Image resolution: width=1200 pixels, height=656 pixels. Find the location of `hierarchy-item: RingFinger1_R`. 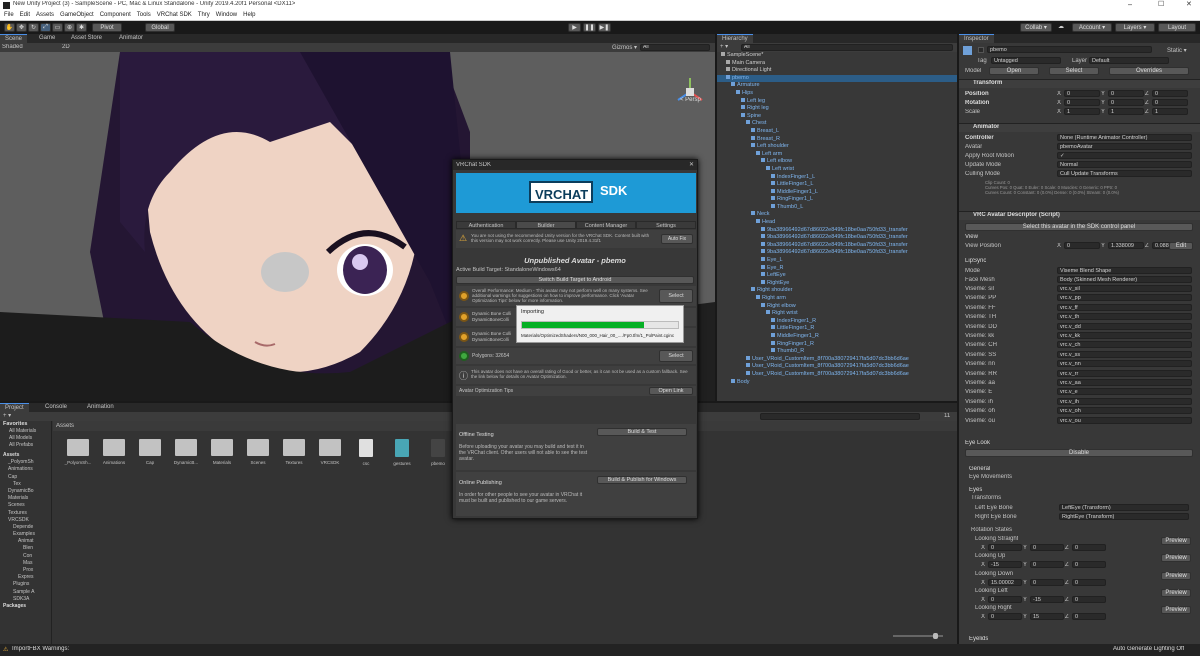

hierarchy-item: RingFinger1_R is located at coordinates (837, 344).